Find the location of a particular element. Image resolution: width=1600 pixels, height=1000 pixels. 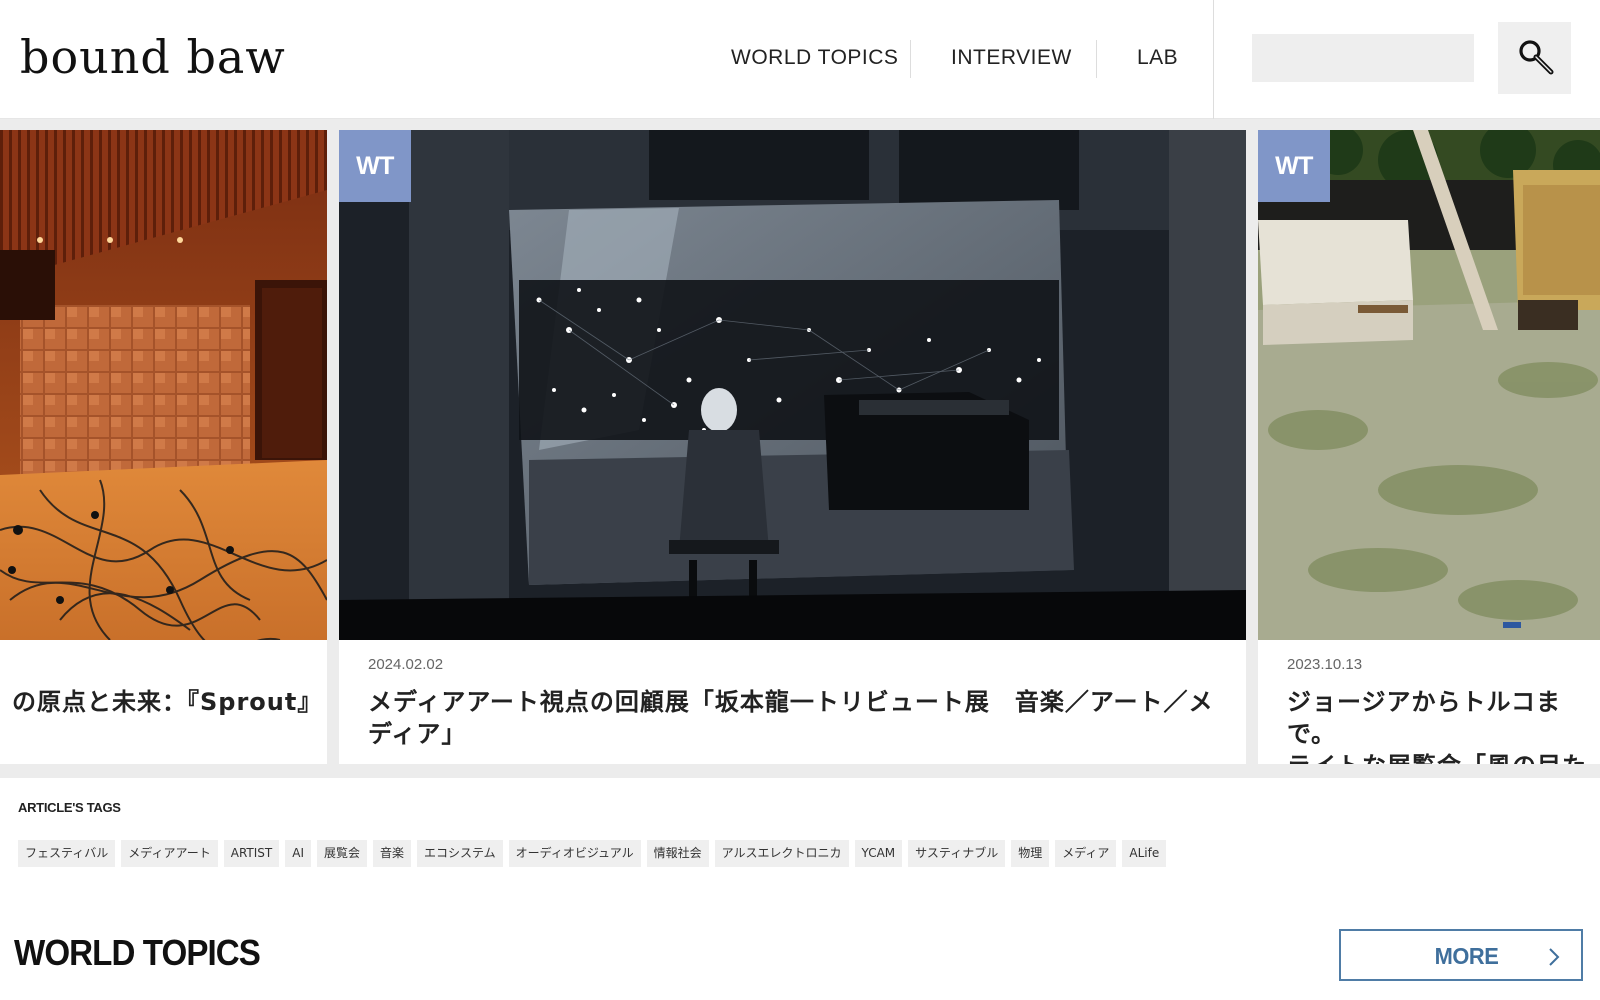

header-divider is located at coordinates (1213, 59).